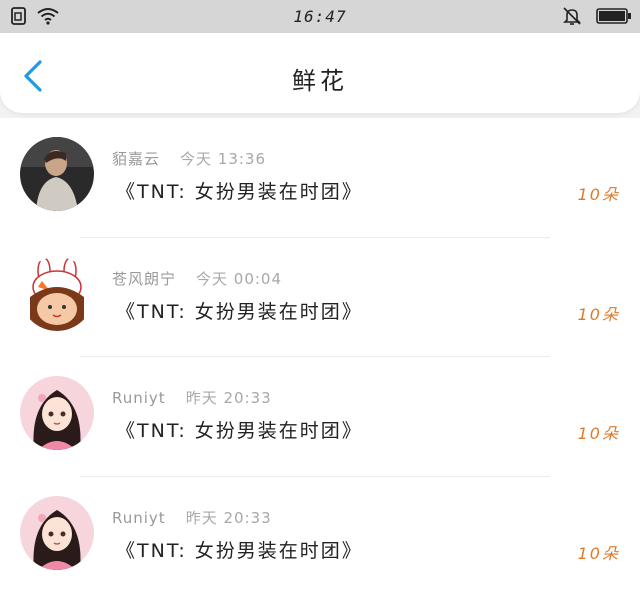 This screenshot has width=640, height=591. What do you see at coordinates (239, 278) in the screenshot?
I see `send-time: 今天 00:04` at bounding box center [239, 278].